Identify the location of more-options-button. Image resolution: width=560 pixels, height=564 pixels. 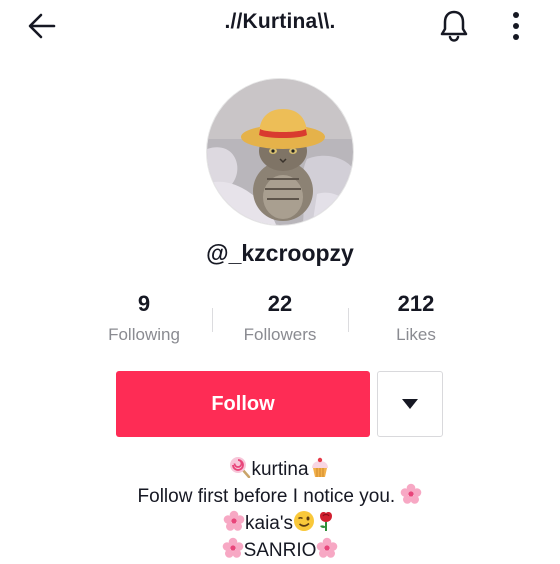
(516, 26).